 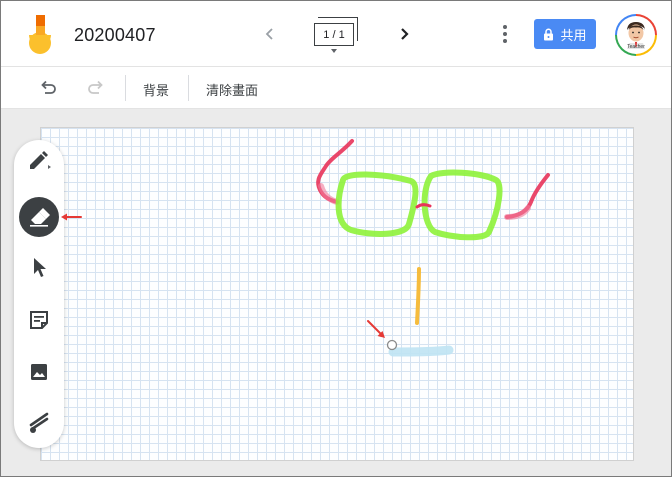 What do you see at coordinates (636, 35) in the screenshot?
I see `account-avatar: Teacher` at bounding box center [636, 35].